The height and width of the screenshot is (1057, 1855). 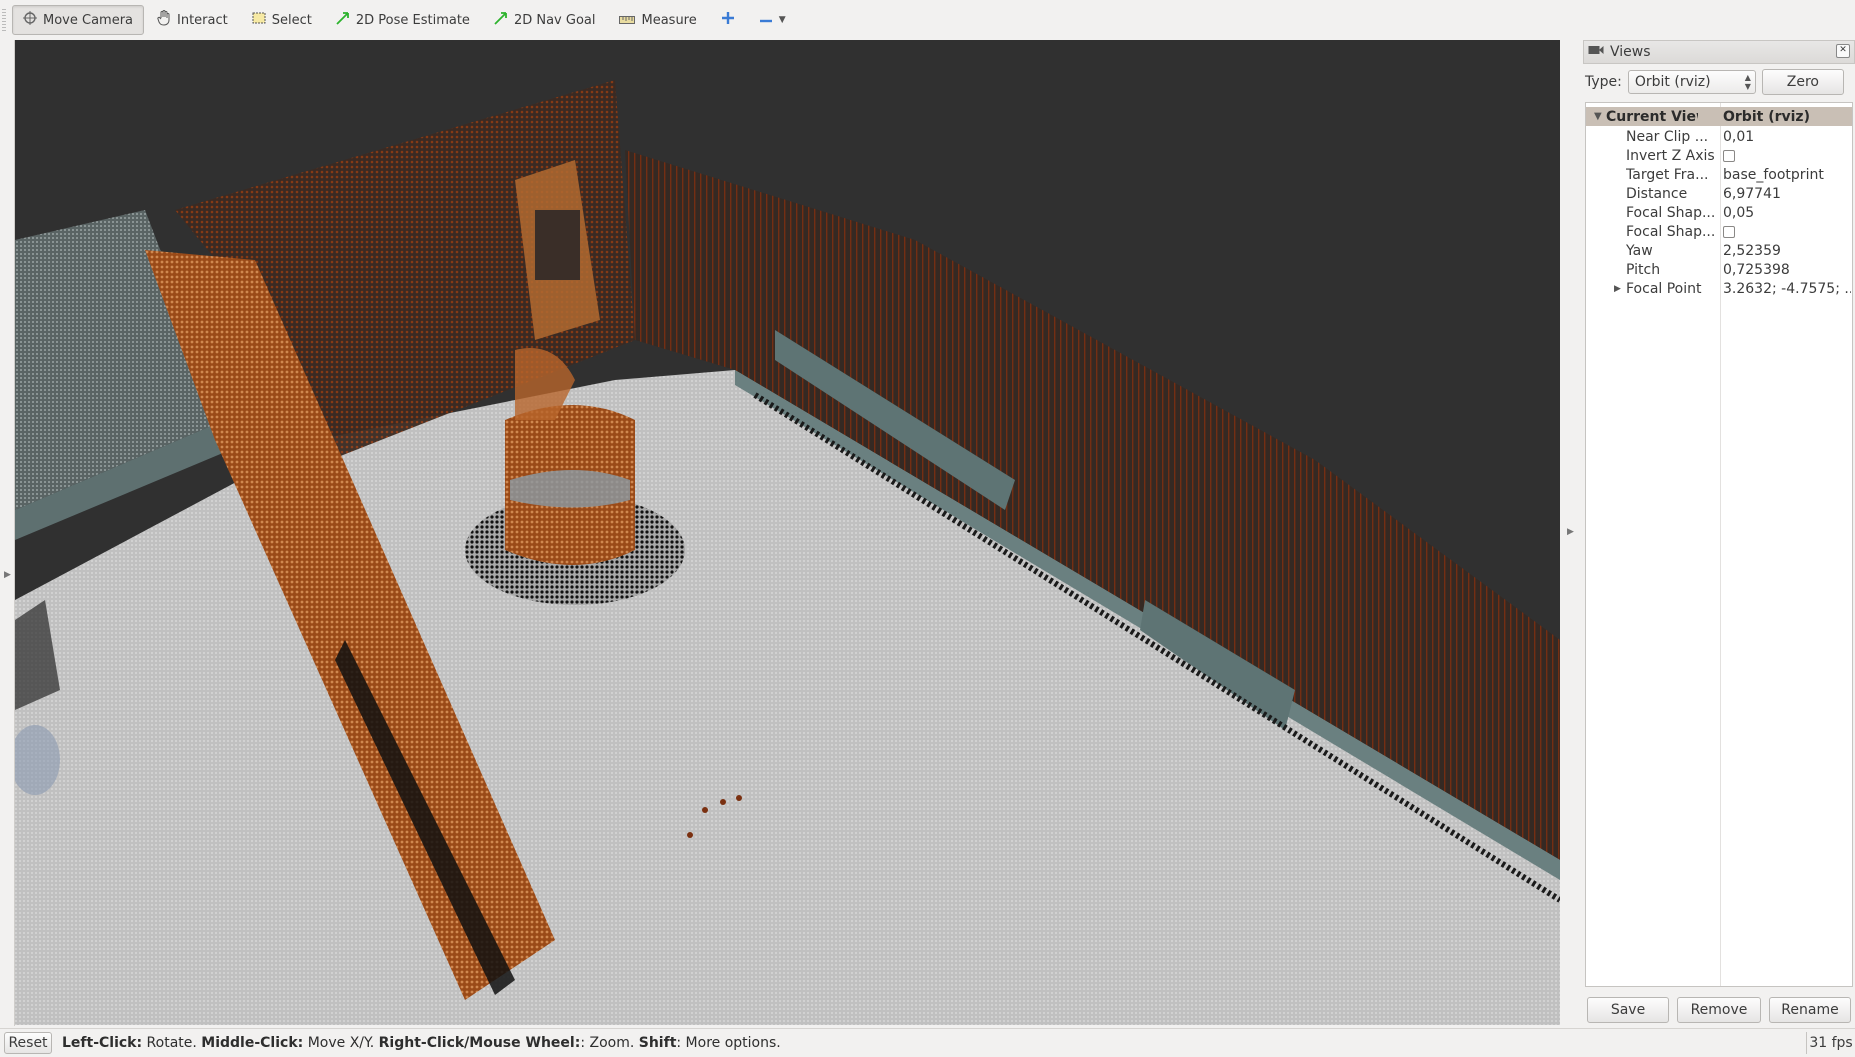 What do you see at coordinates (252, 1043) in the screenshot?
I see `hint-key: Middle-Click:` at bounding box center [252, 1043].